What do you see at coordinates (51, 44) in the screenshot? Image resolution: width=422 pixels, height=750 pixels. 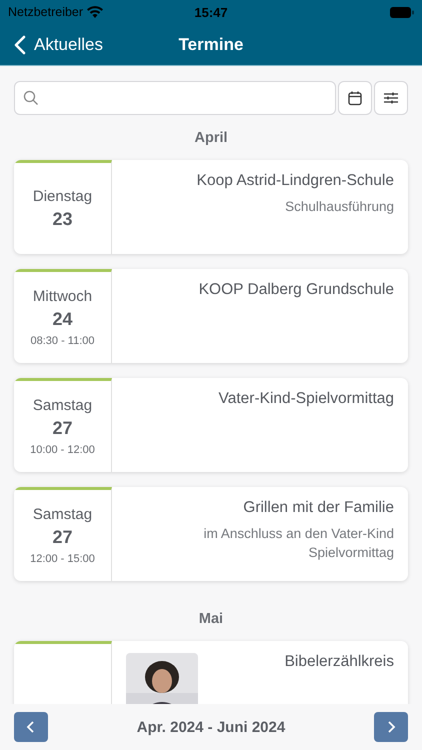 I see `back-button: Aktuelles` at bounding box center [51, 44].